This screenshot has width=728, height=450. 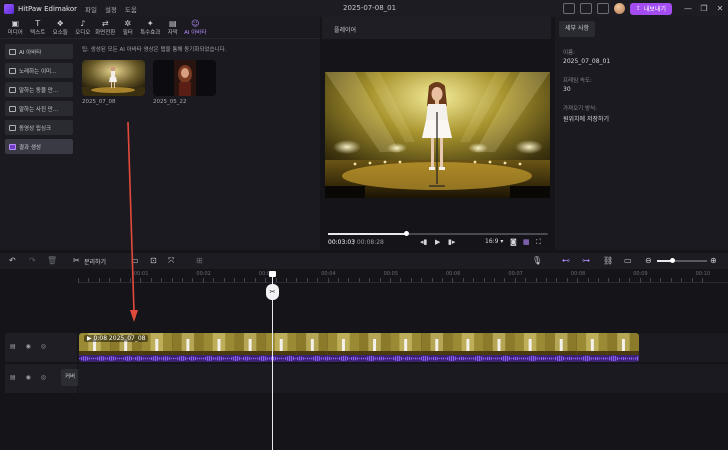 I want to click on tab-audio: ♪ 오디오, so click(x=83, y=28).